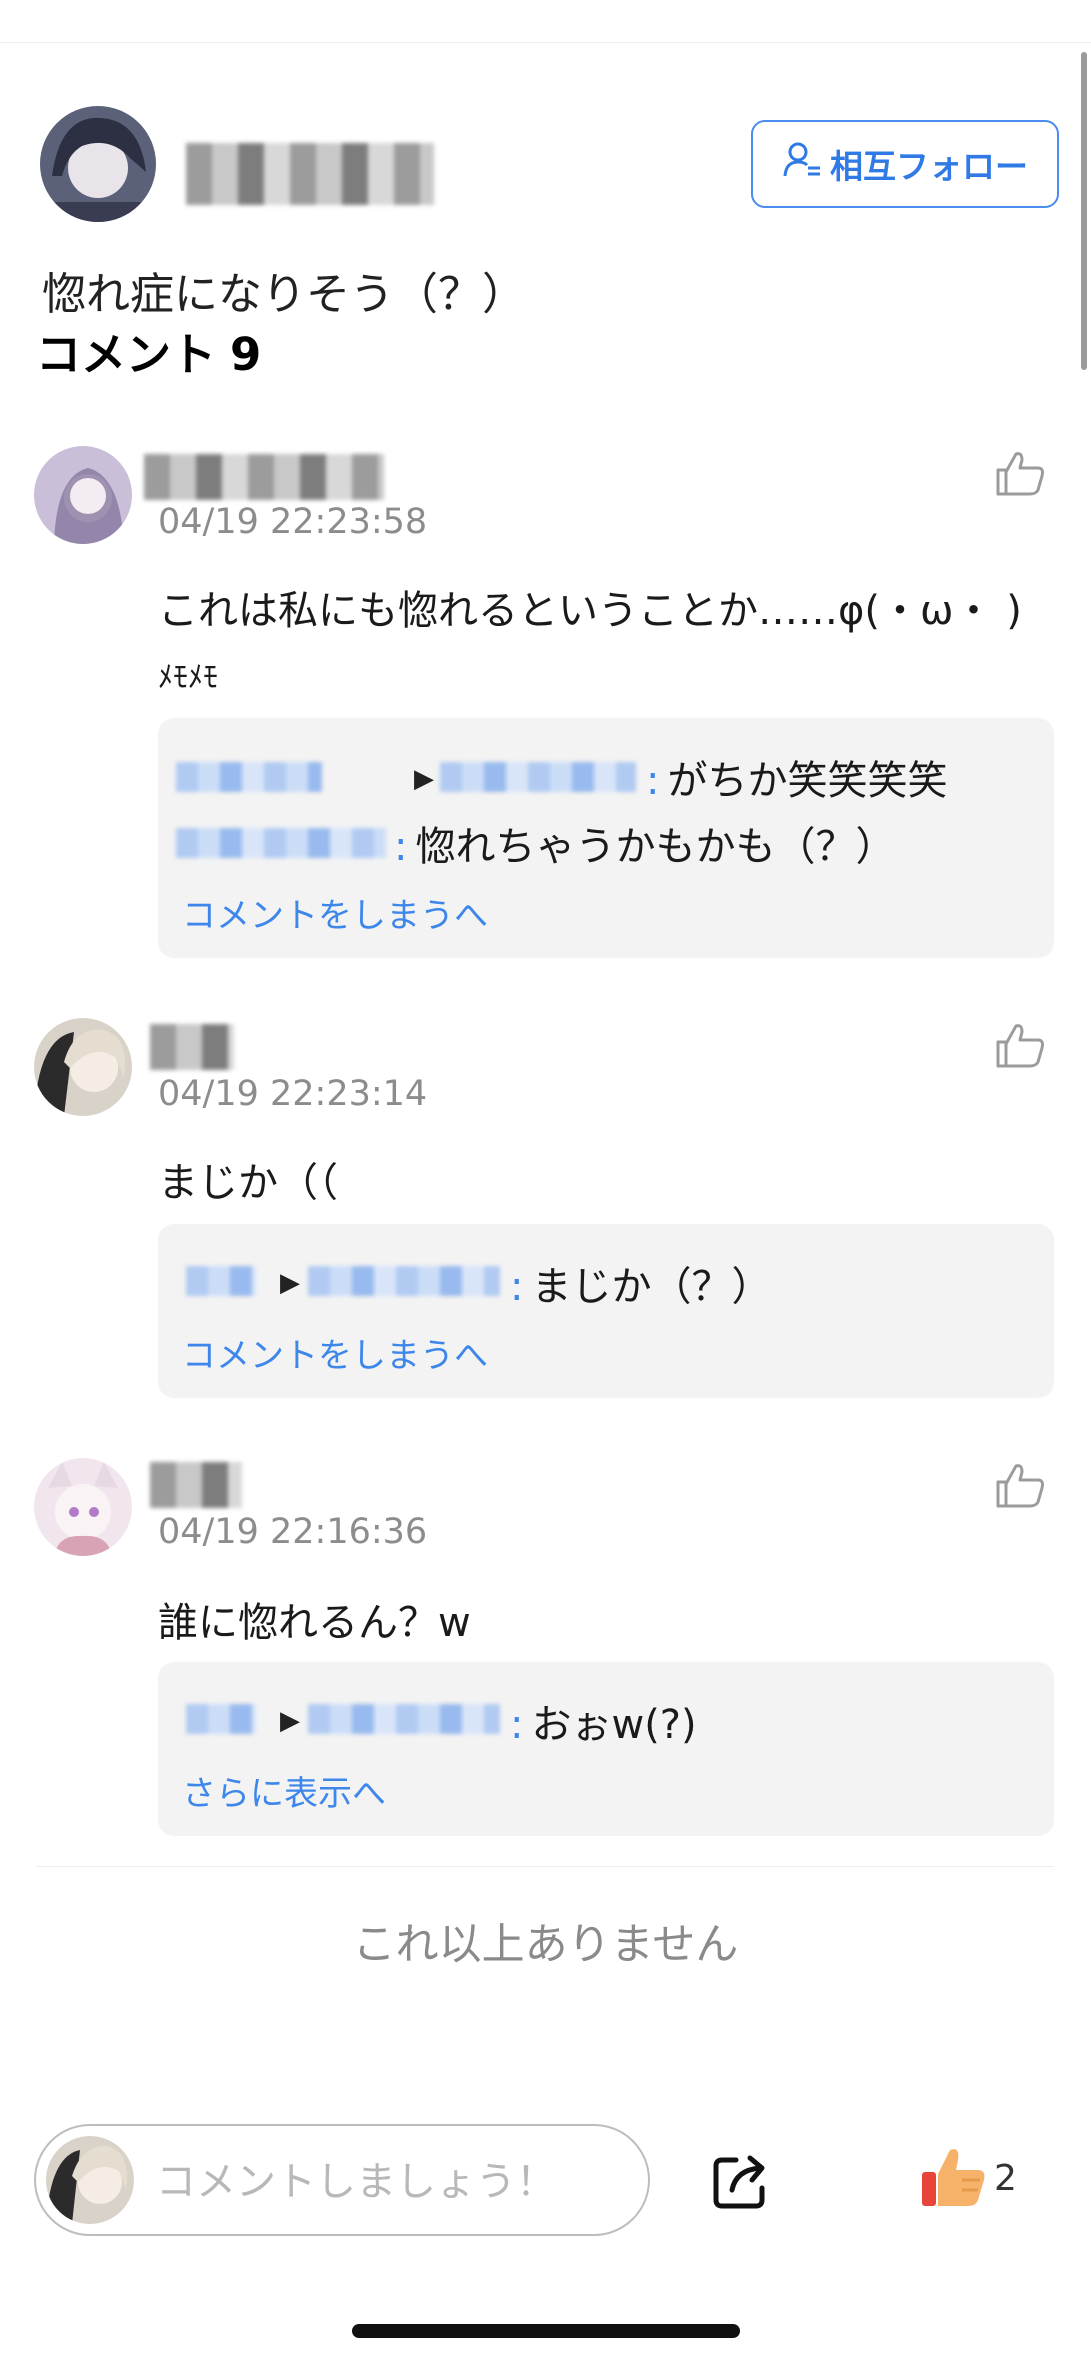 Image resolution: width=1091 pixels, height=2364 pixels. Describe the element at coordinates (953, 2178) in the screenshot. I see `thumbs-up-filled-icon` at that location.